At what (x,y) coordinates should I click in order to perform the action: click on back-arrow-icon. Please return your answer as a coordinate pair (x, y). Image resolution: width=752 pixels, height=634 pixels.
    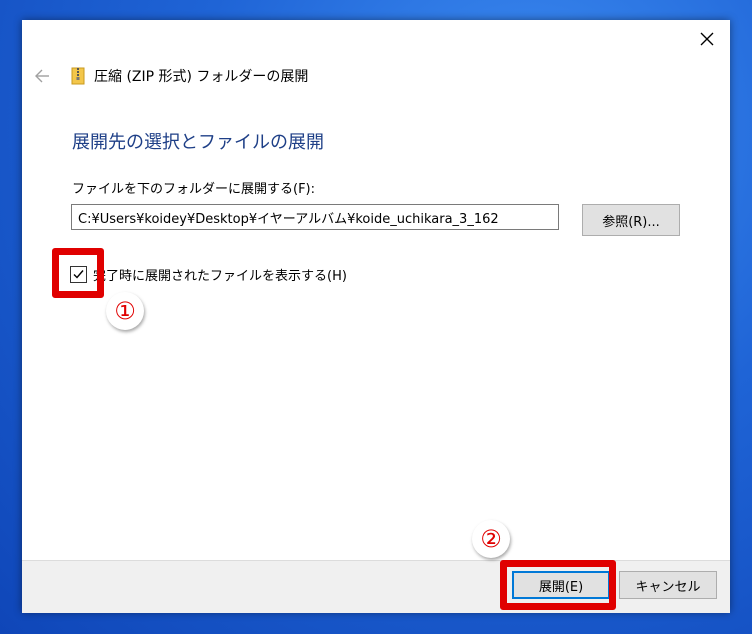
    Looking at the image, I should click on (42, 76).